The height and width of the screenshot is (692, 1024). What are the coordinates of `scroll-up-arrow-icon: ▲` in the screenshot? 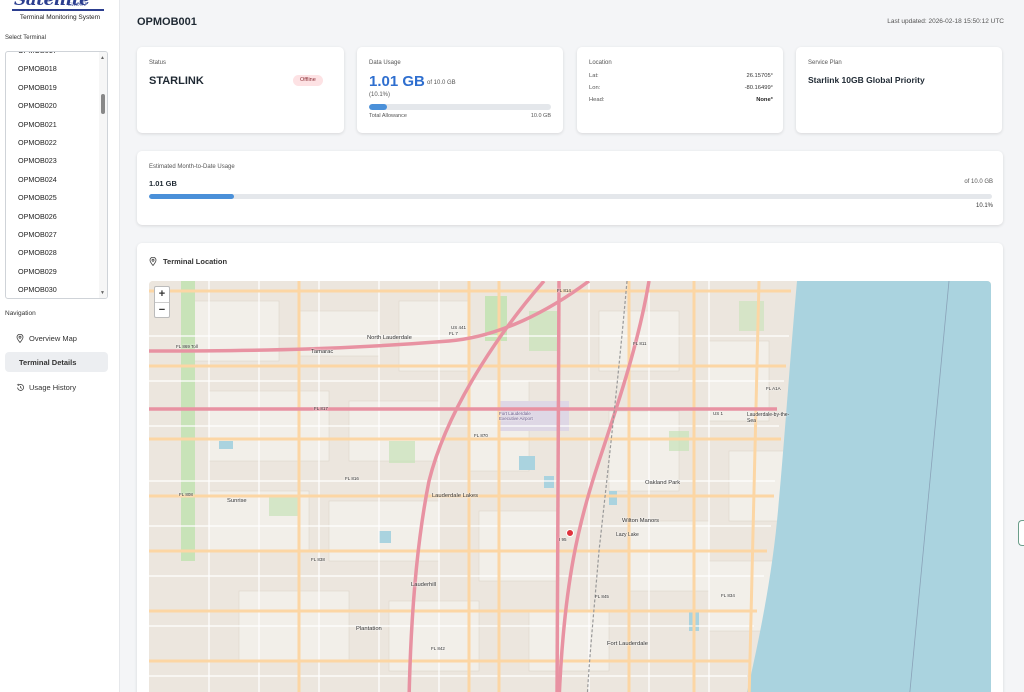 It's located at (102, 58).